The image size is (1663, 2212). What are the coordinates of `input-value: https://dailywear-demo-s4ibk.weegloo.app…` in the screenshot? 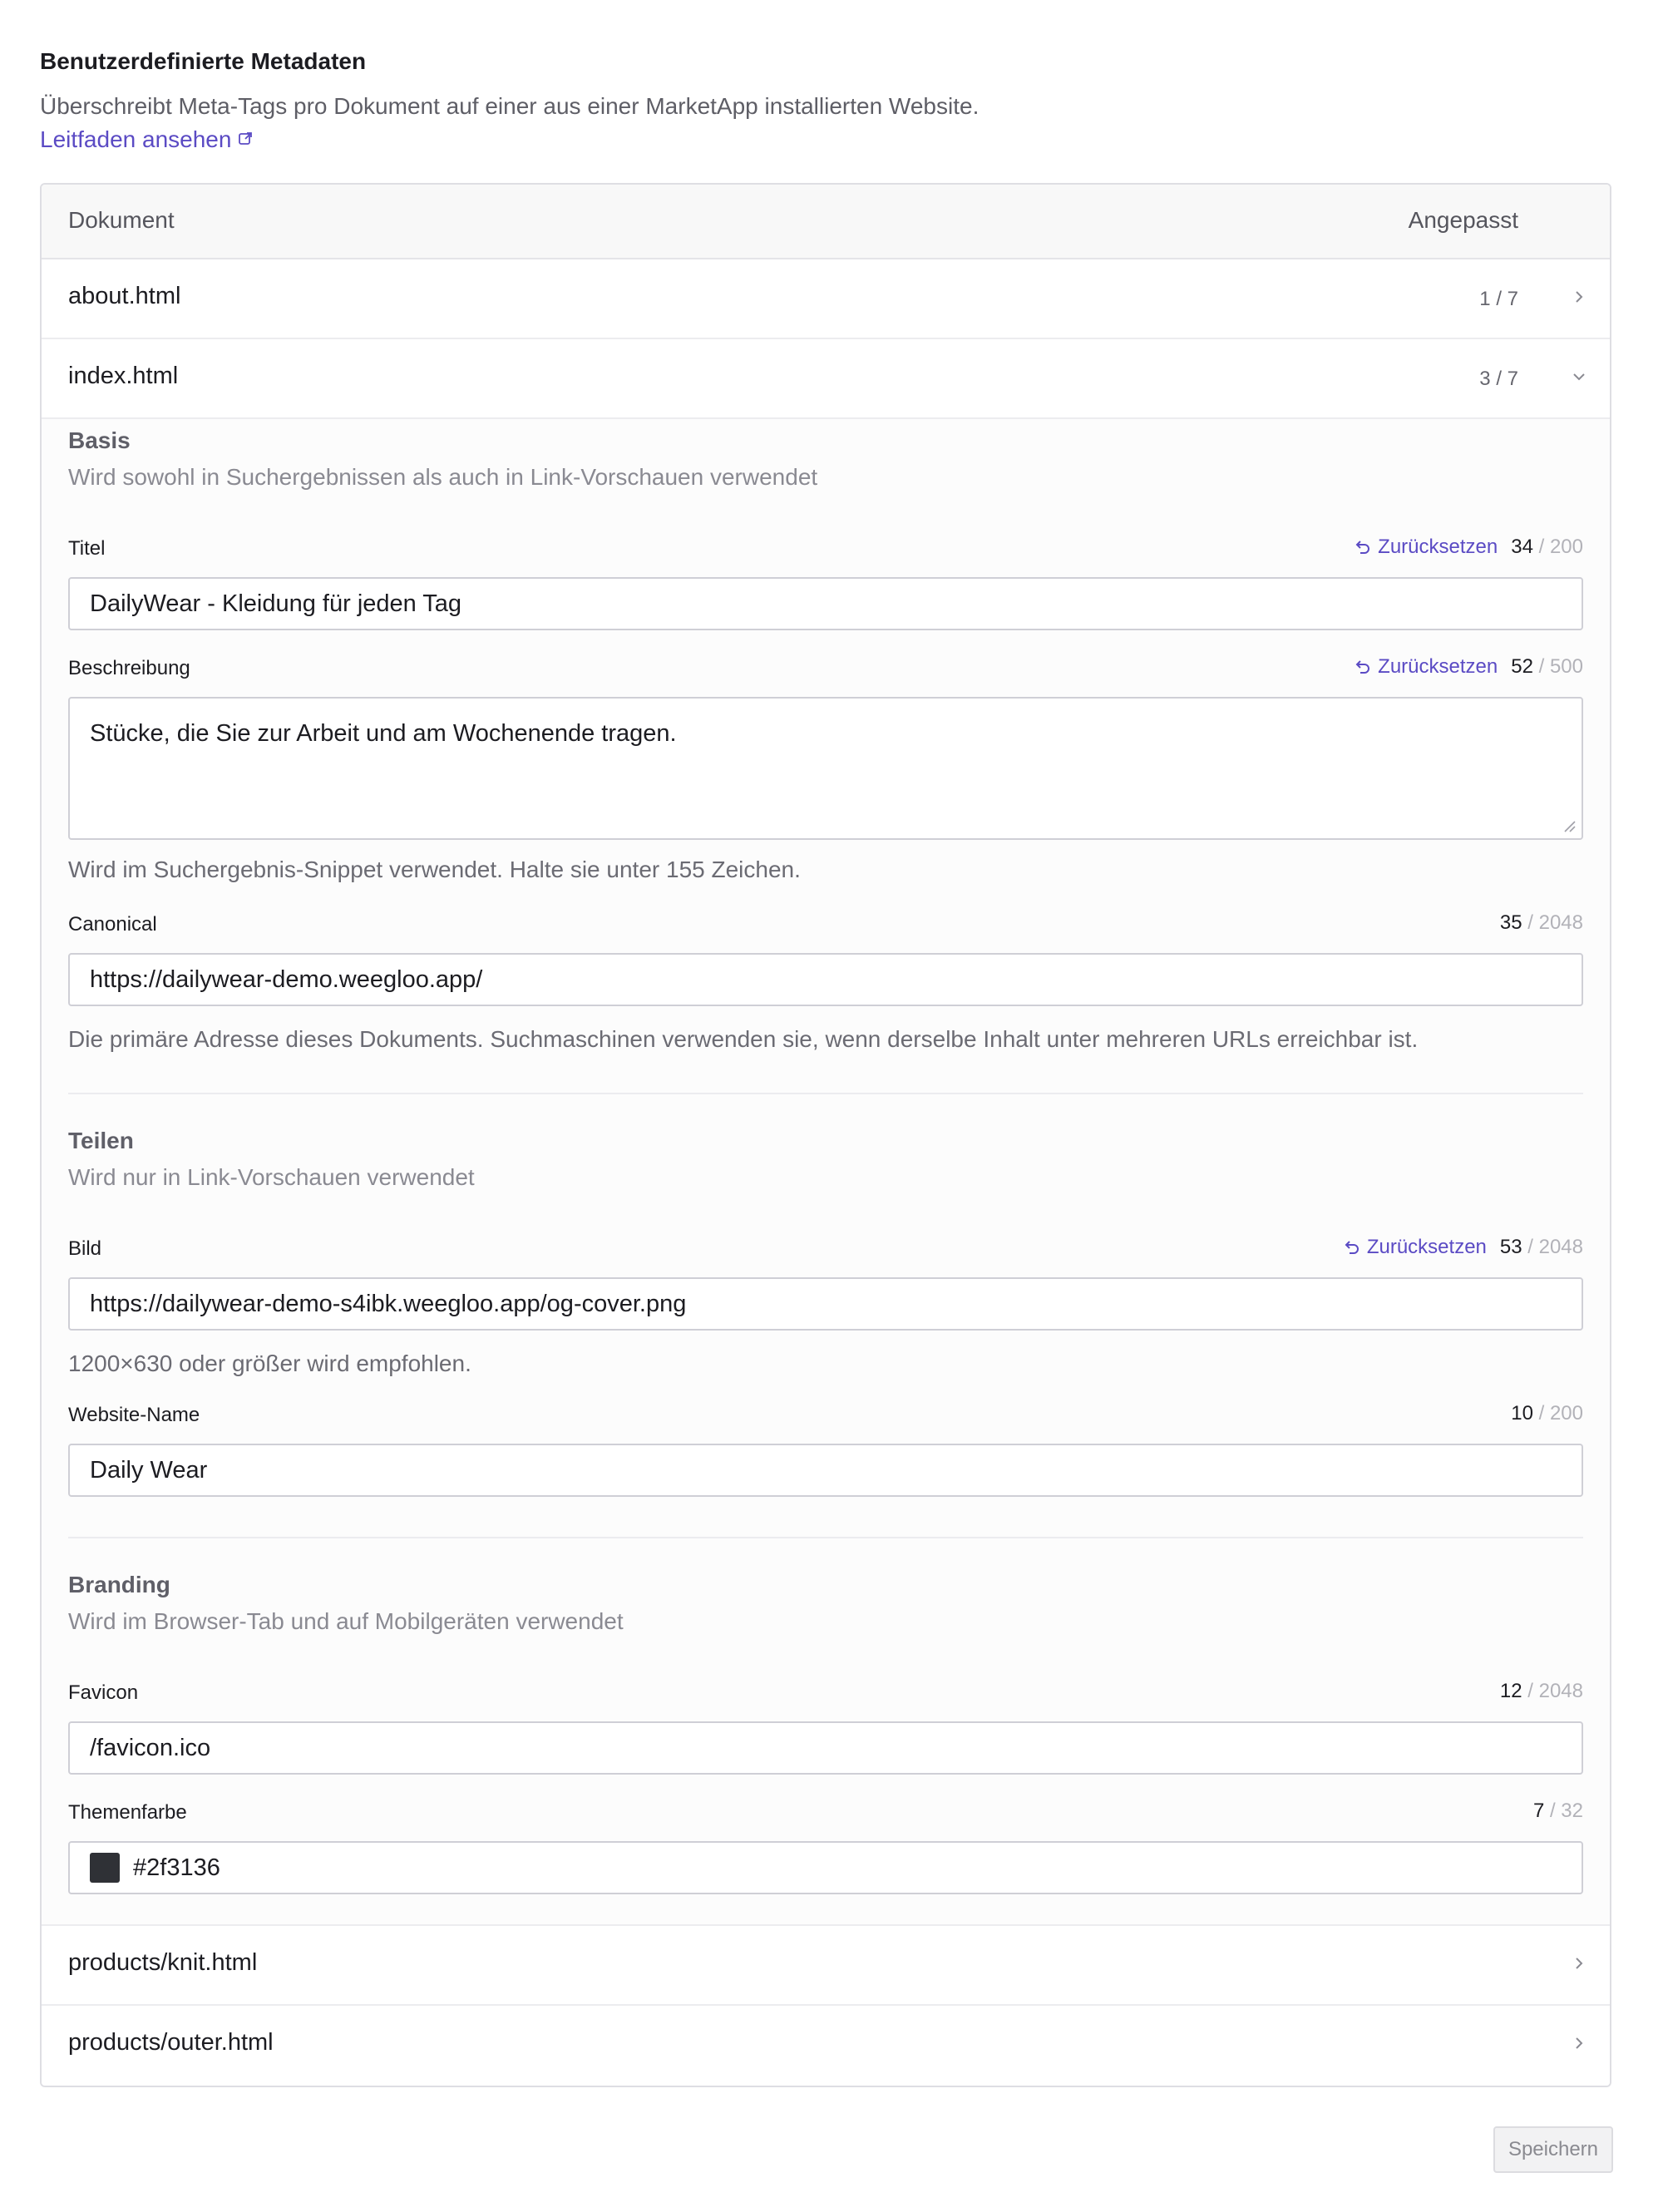 It's located at (388, 1303).